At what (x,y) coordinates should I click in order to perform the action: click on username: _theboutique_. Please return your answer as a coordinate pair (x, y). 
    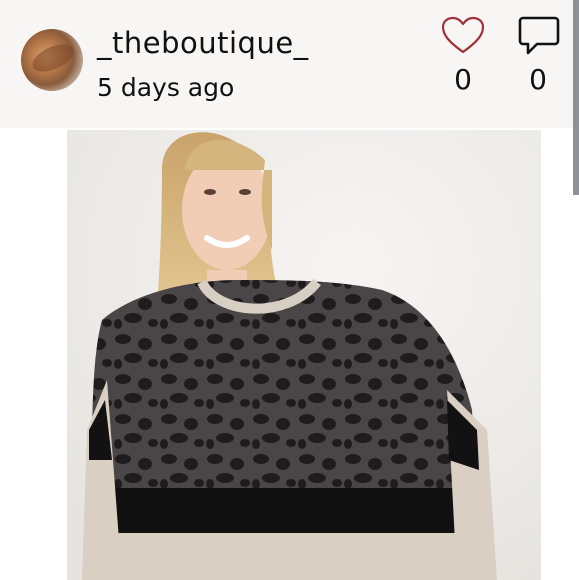
    Looking at the image, I should click on (203, 43).